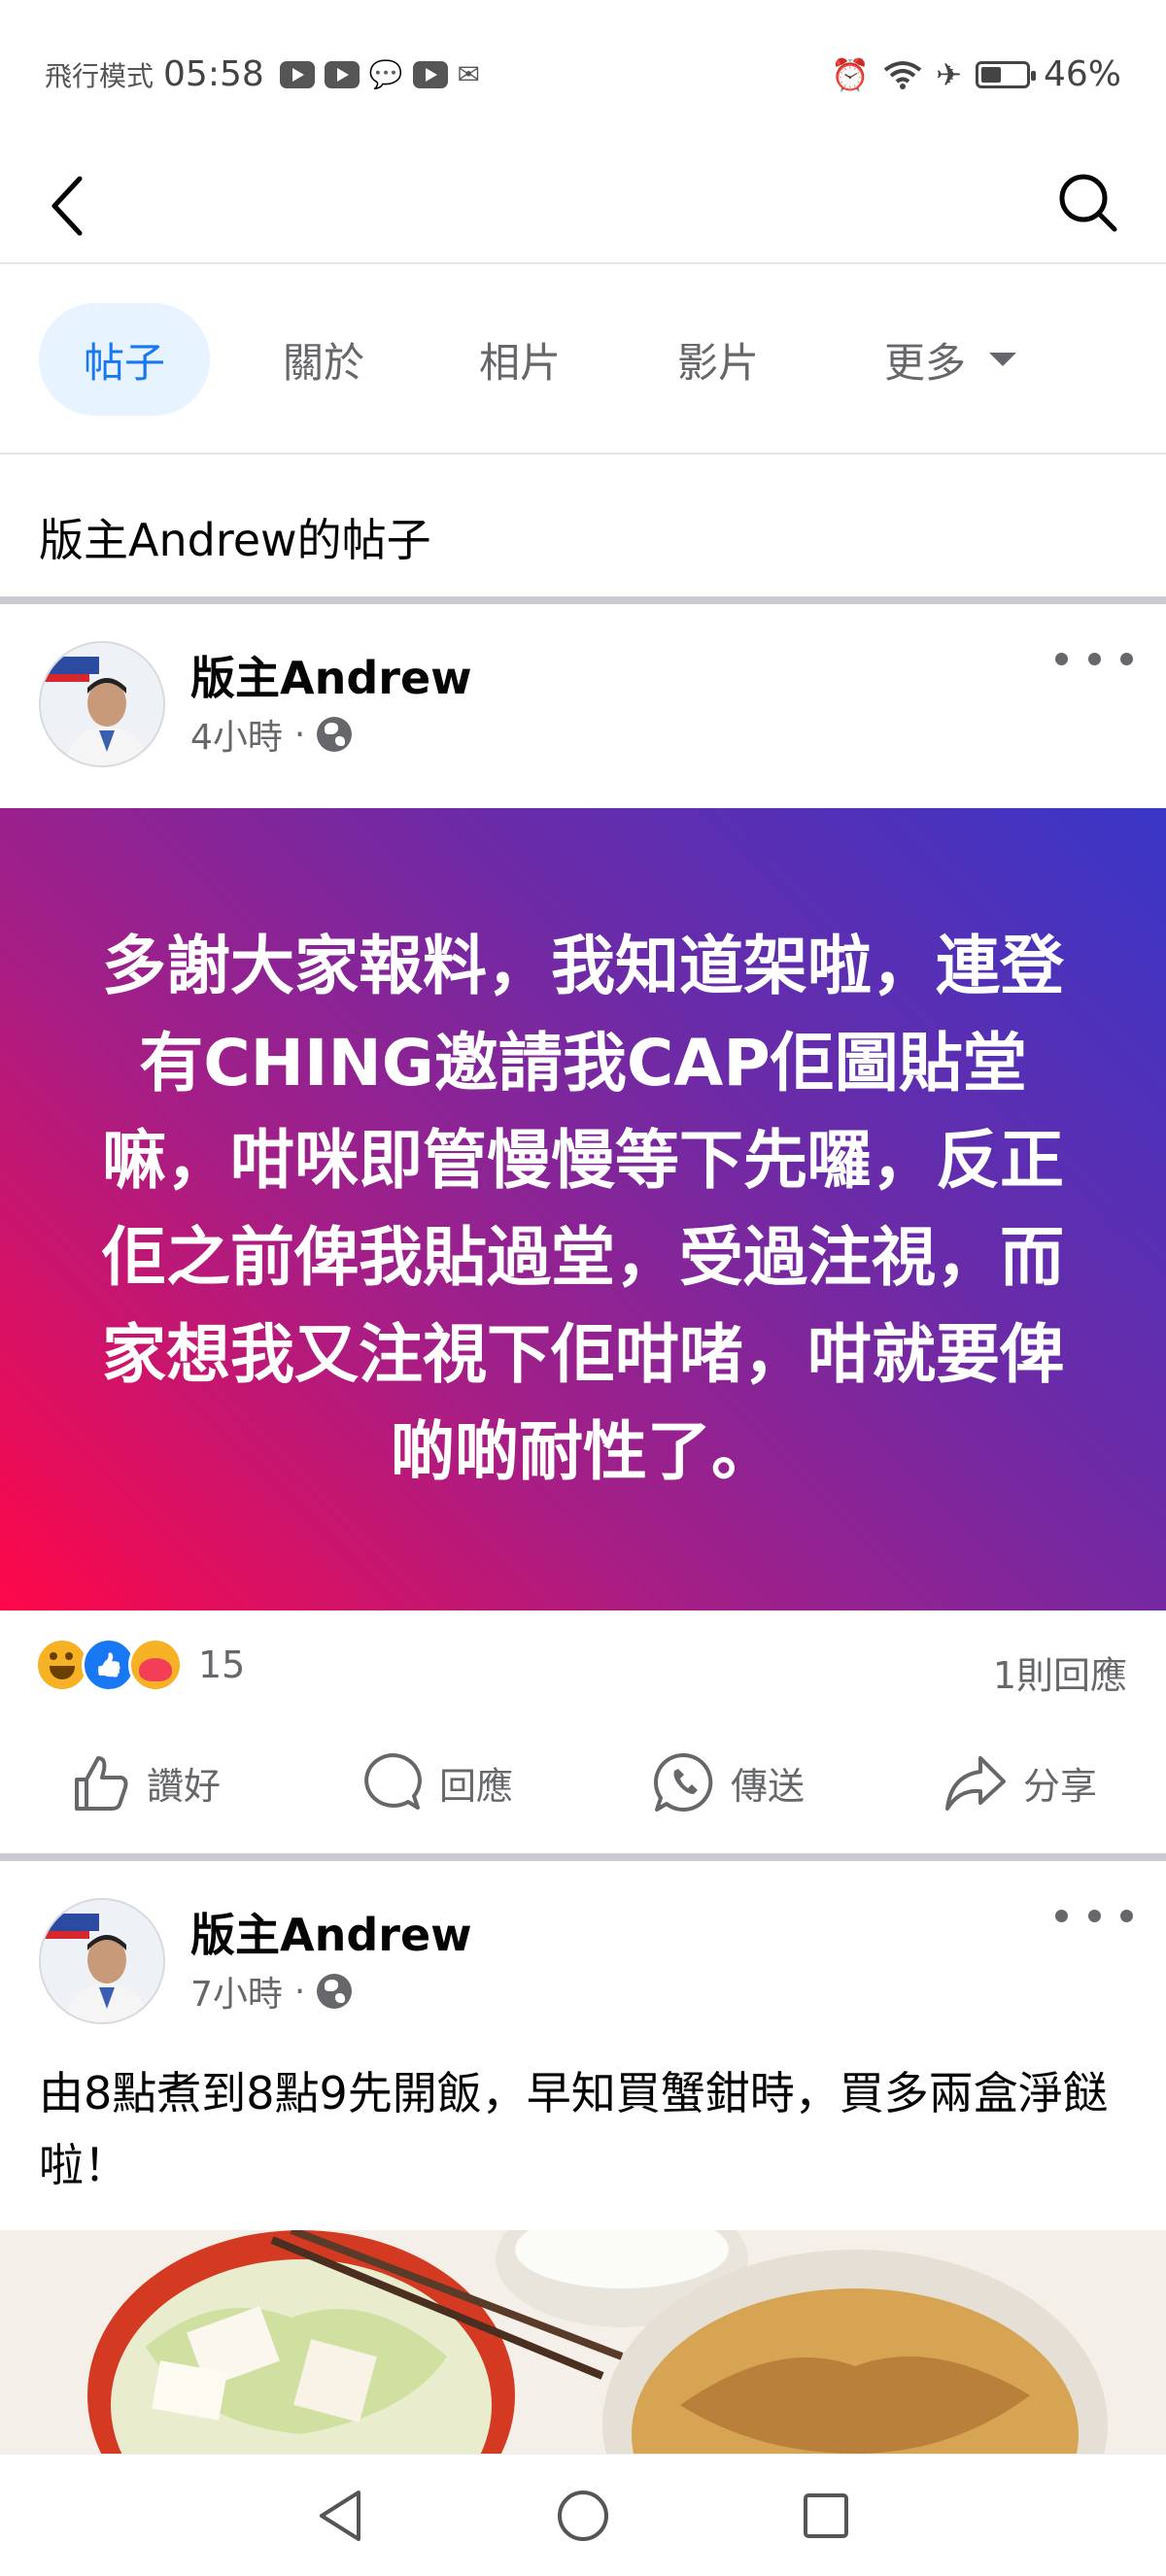 Image resolution: width=1166 pixels, height=2576 pixels. I want to click on reactions-row: 15 1則回應, so click(583, 1664).